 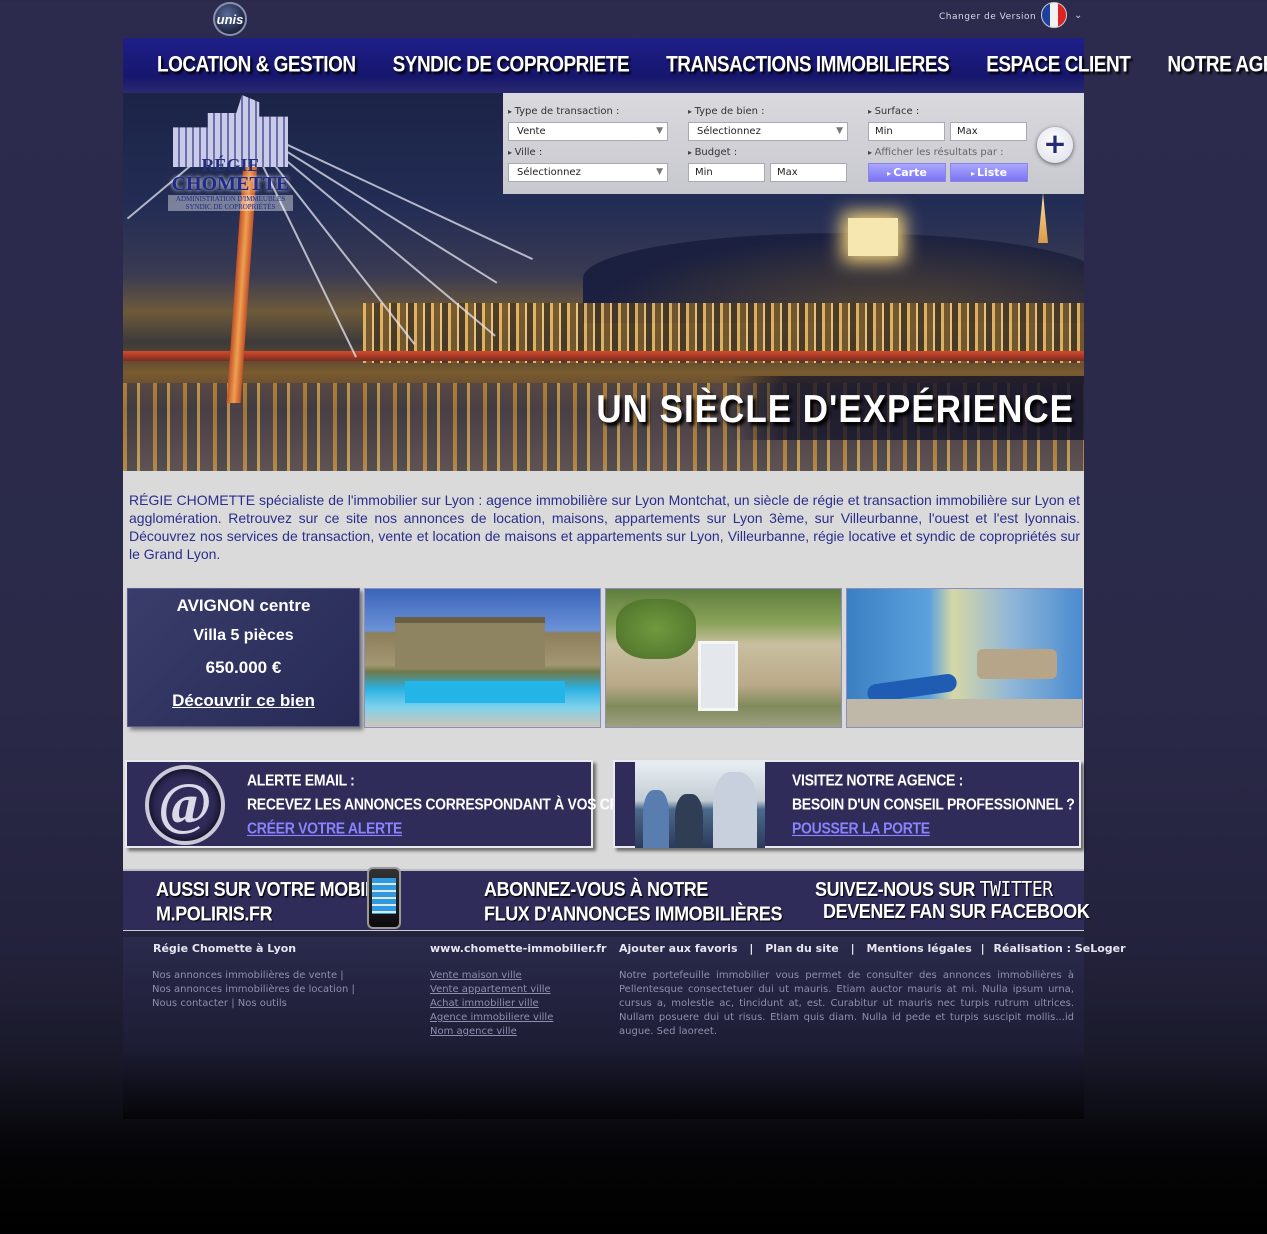 What do you see at coordinates (491, 1018) in the screenshot?
I see `footer-link: Agence immobiliere ville` at bounding box center [491, 1018].